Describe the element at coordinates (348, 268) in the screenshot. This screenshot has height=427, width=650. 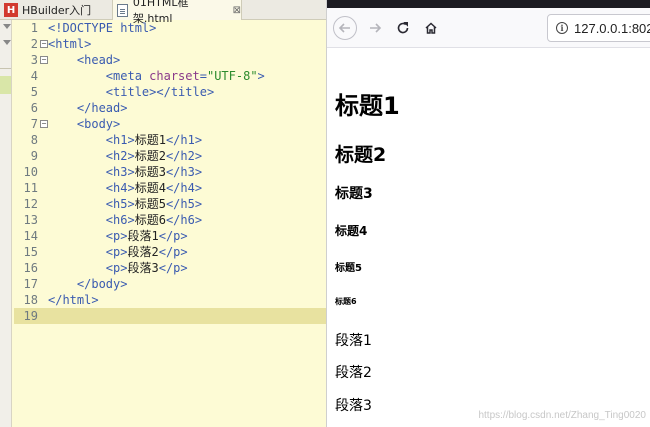
I see `heading-5: 标题5` at that location.